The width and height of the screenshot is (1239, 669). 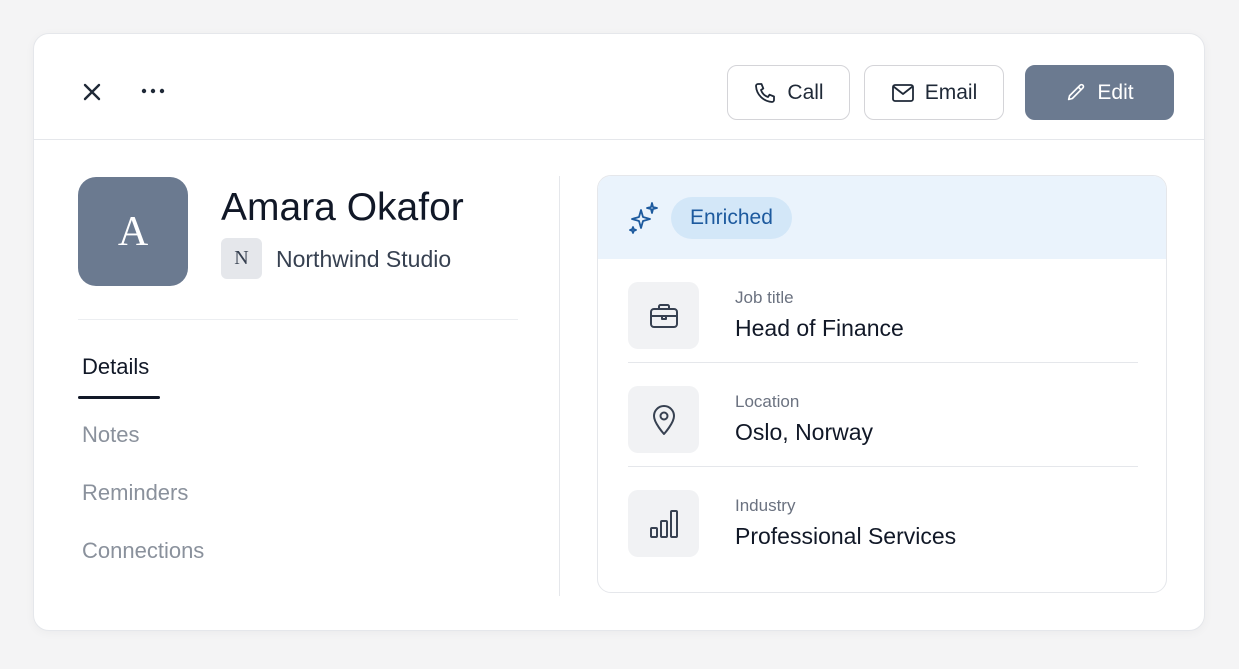 I want to click on company-logo: N, so click(x=241, y=258).